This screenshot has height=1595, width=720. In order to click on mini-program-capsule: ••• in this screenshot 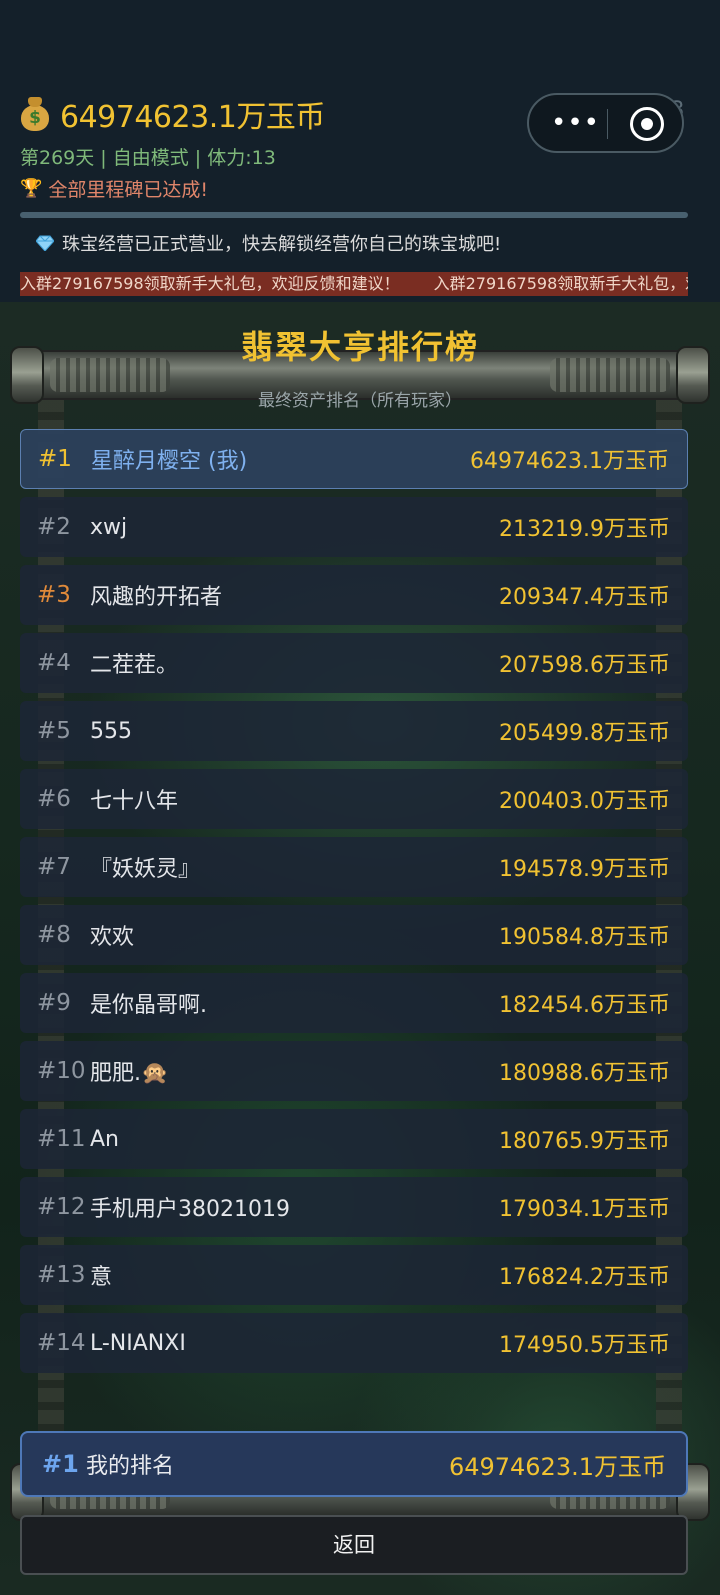, I will do `click(605, 123)`.